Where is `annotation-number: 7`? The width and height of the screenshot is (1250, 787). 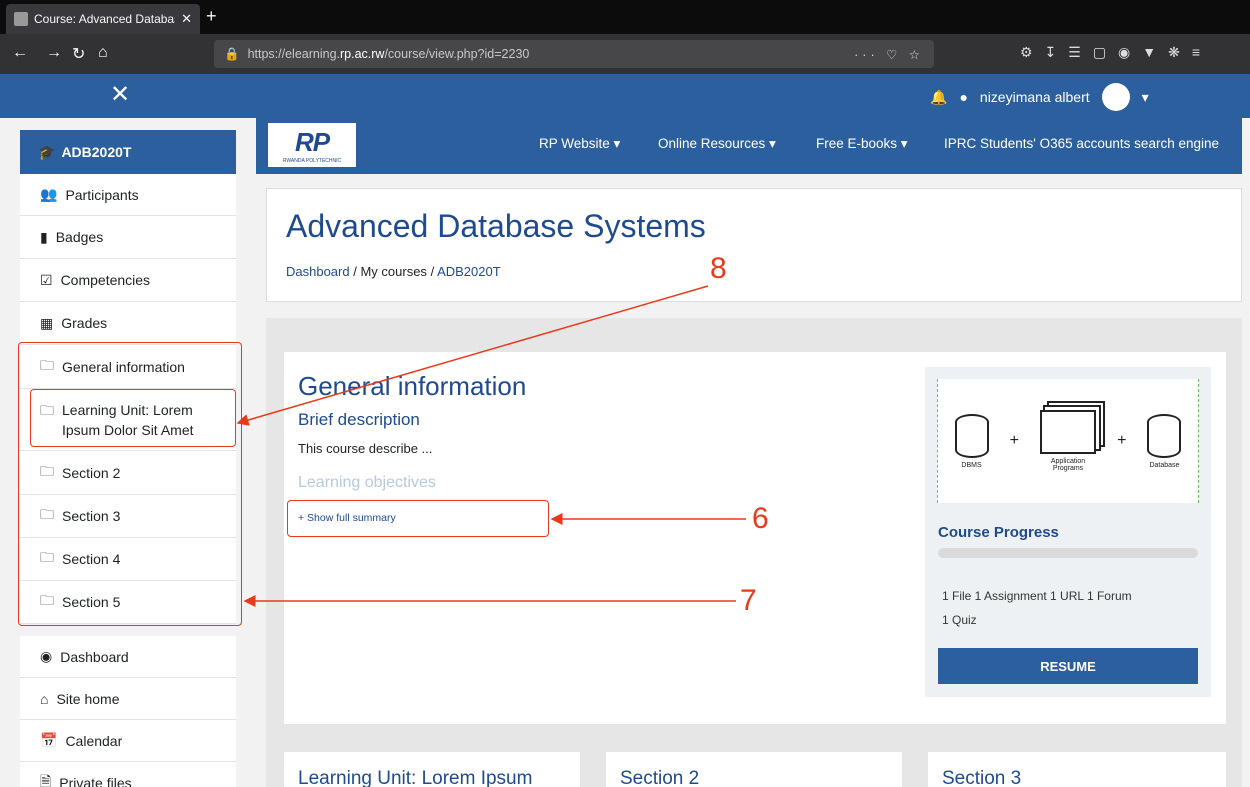
annotation-number: 7 is located at coordinates (748, 600).